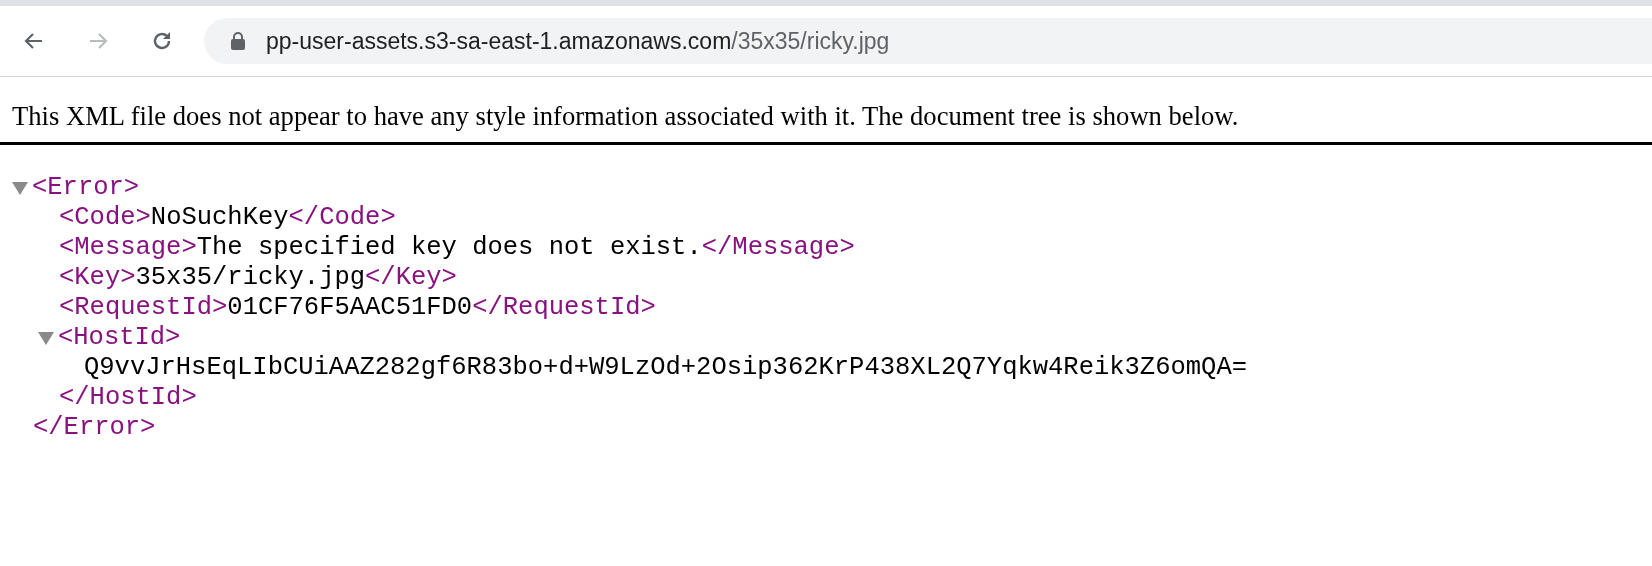 The height and width of the screenshot is (566, 1652). What do you see at coordinates (105, 218) in the screenshot?
I see `xml-tag: <Code>` at bounding box center [105, 218].